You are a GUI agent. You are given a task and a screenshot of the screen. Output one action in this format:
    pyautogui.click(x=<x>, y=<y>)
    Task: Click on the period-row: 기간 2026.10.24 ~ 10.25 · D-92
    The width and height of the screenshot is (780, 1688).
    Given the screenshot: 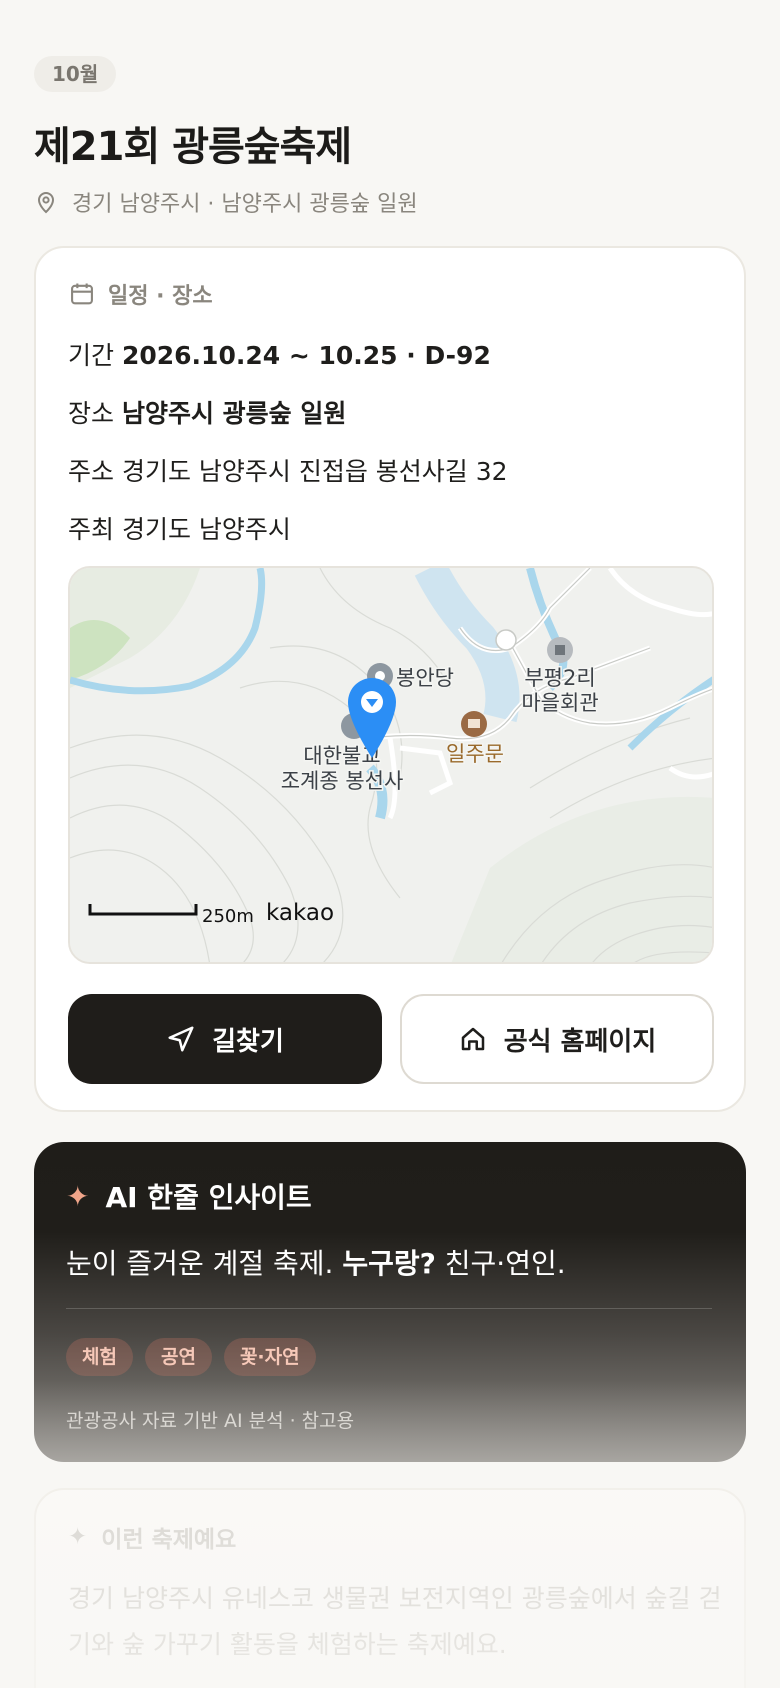 What is the action you would take?
    pyautogui.click(x=279, y=354)
    